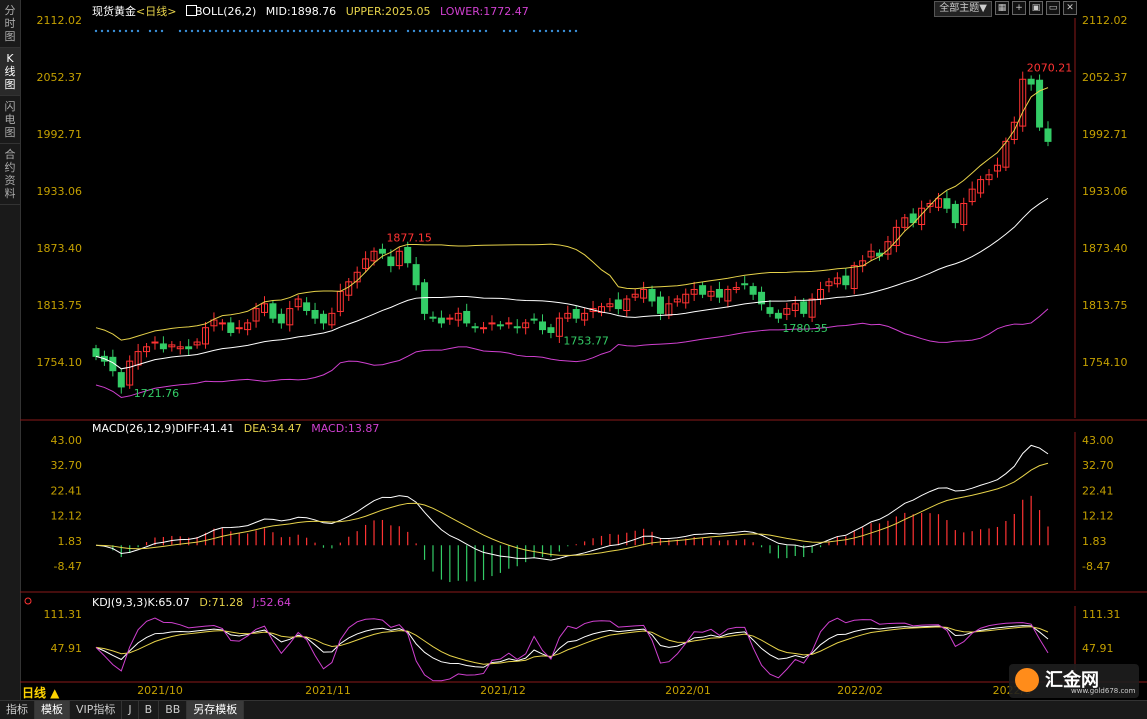  What do you see at coordinates (28, 601) in the screenshot?
I see `kdj-marker-icon` at bounding box center [28, 601].